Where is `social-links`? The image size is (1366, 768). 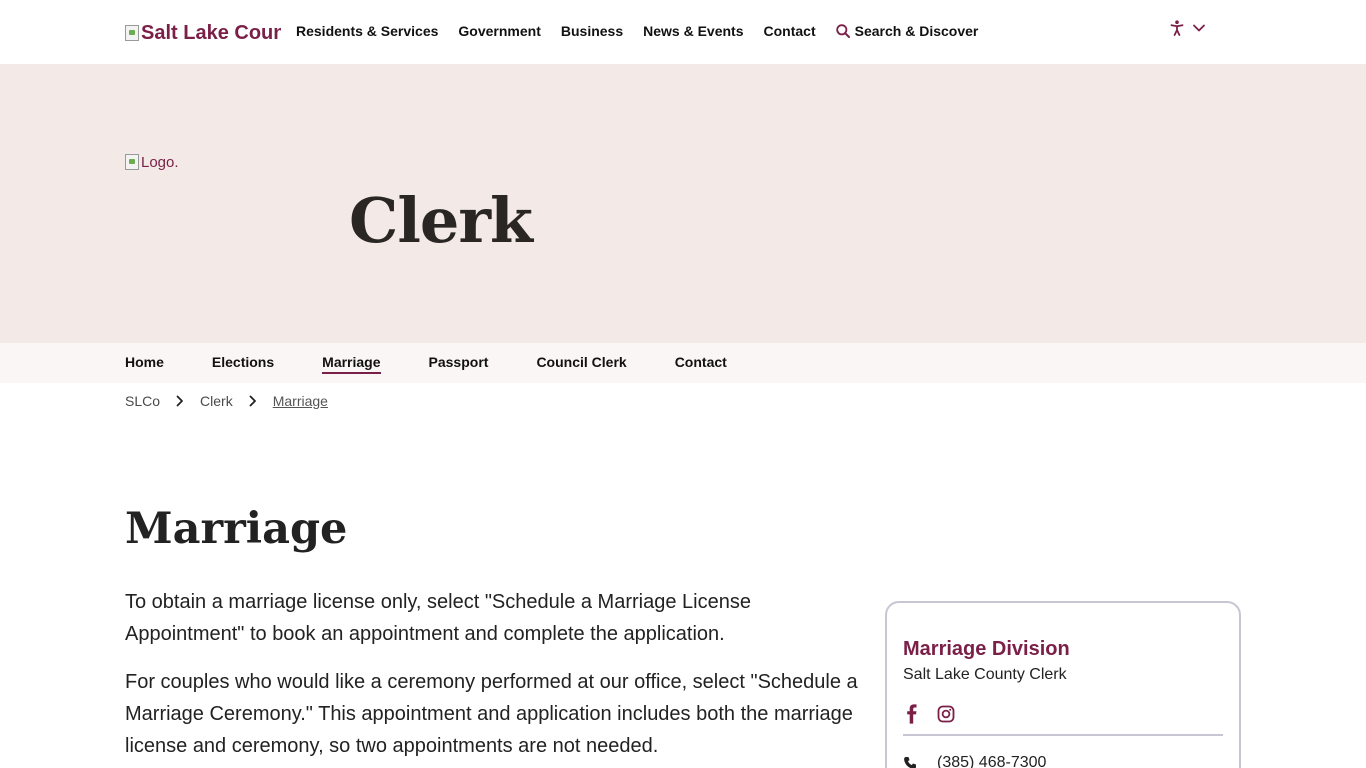
social-links is located at coordinates (937, 714).